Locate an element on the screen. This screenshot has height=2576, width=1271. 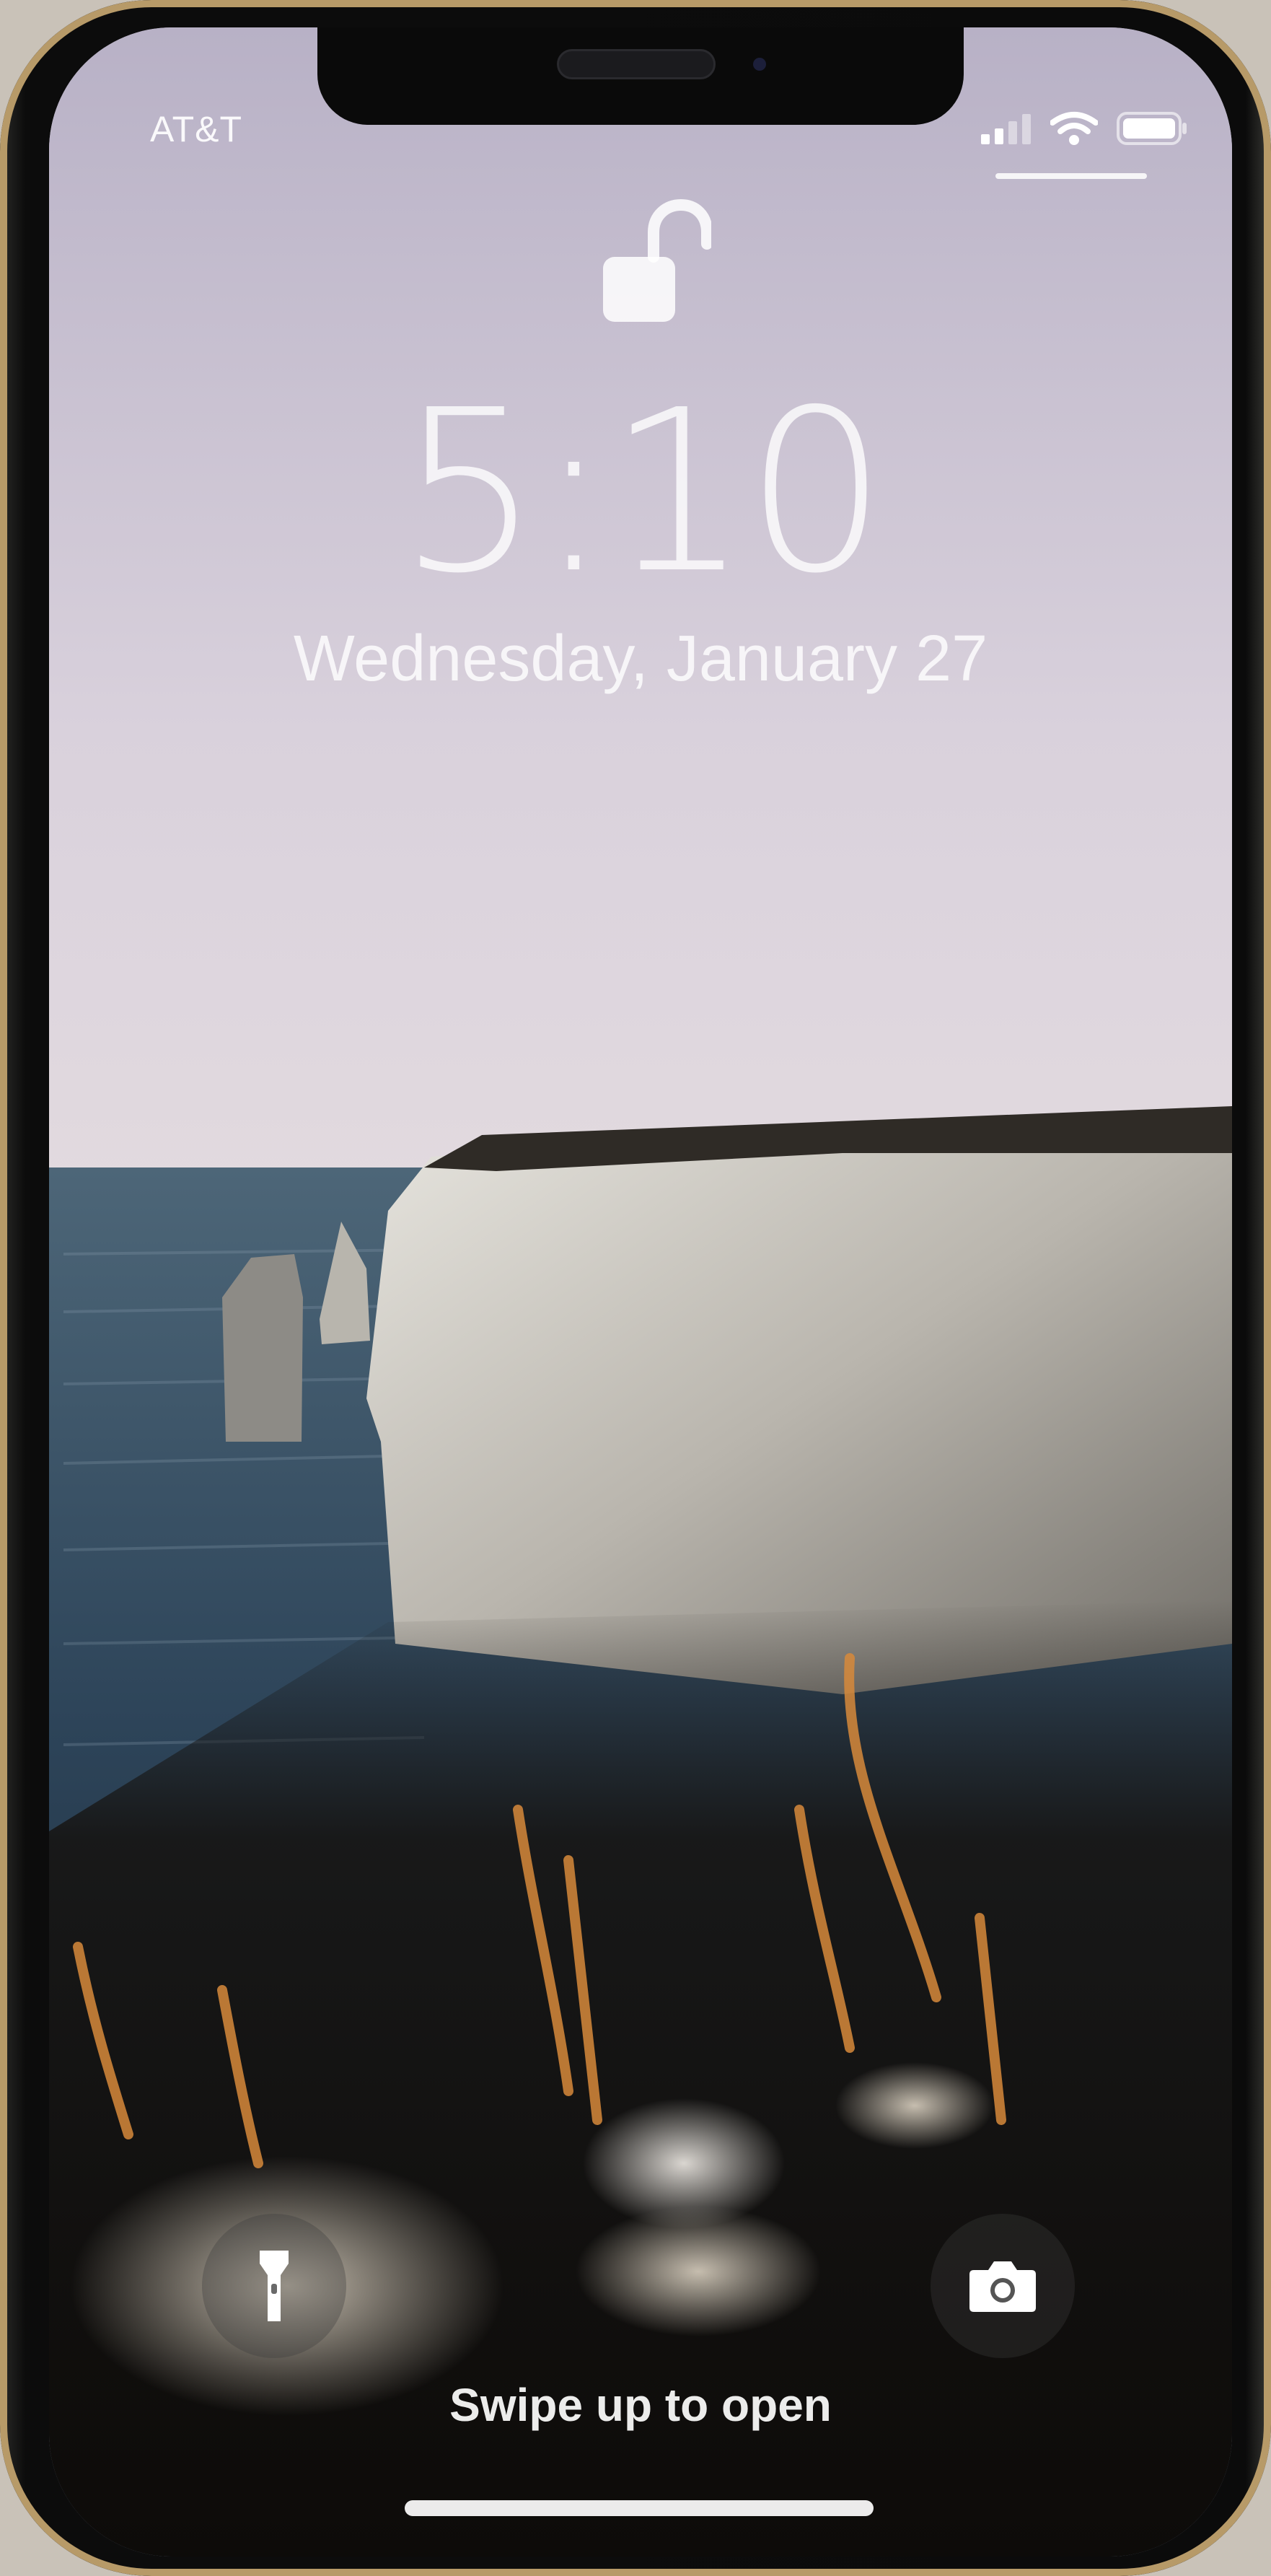
unlocked-padlock-icon is located at coordinates (657, 260).